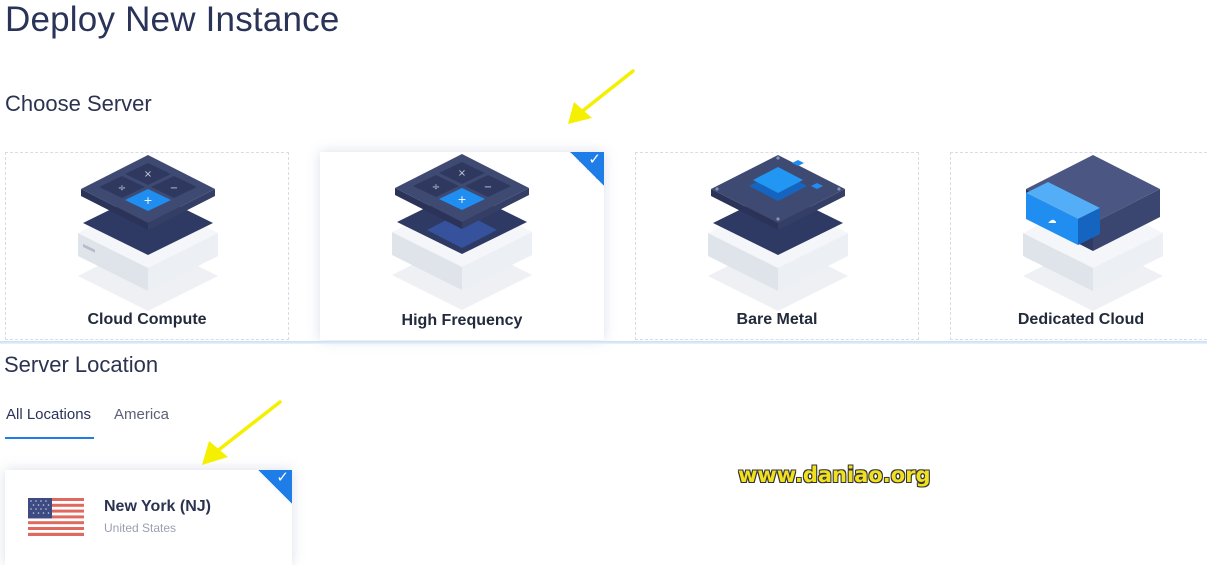 This screenshot has height=565, width=1207. I want to click on server-location-heading: Server Location, so click(81, 364).